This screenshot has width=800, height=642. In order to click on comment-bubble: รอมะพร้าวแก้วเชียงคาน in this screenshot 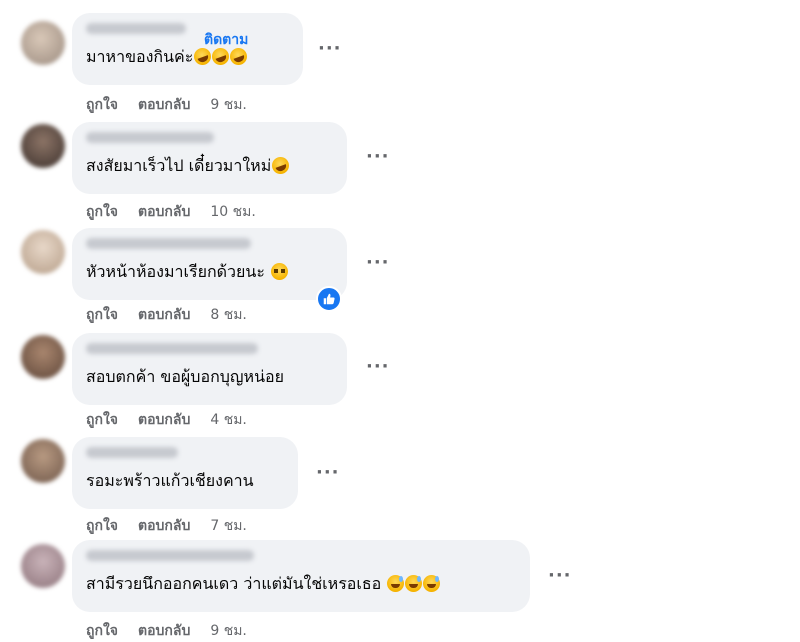, I will do `click(185, 473)`.